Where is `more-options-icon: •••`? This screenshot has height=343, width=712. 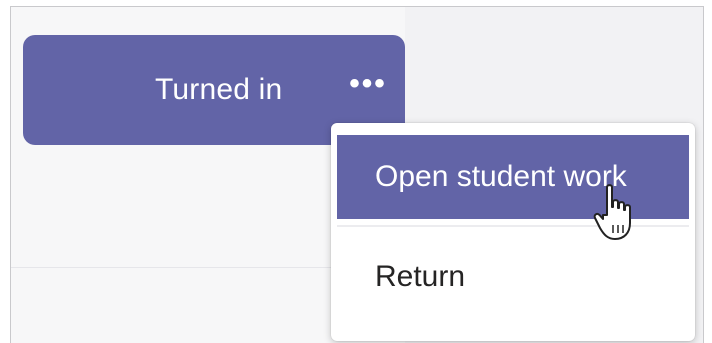 more-options-icon: ••• is located at coordinates (368, 87).